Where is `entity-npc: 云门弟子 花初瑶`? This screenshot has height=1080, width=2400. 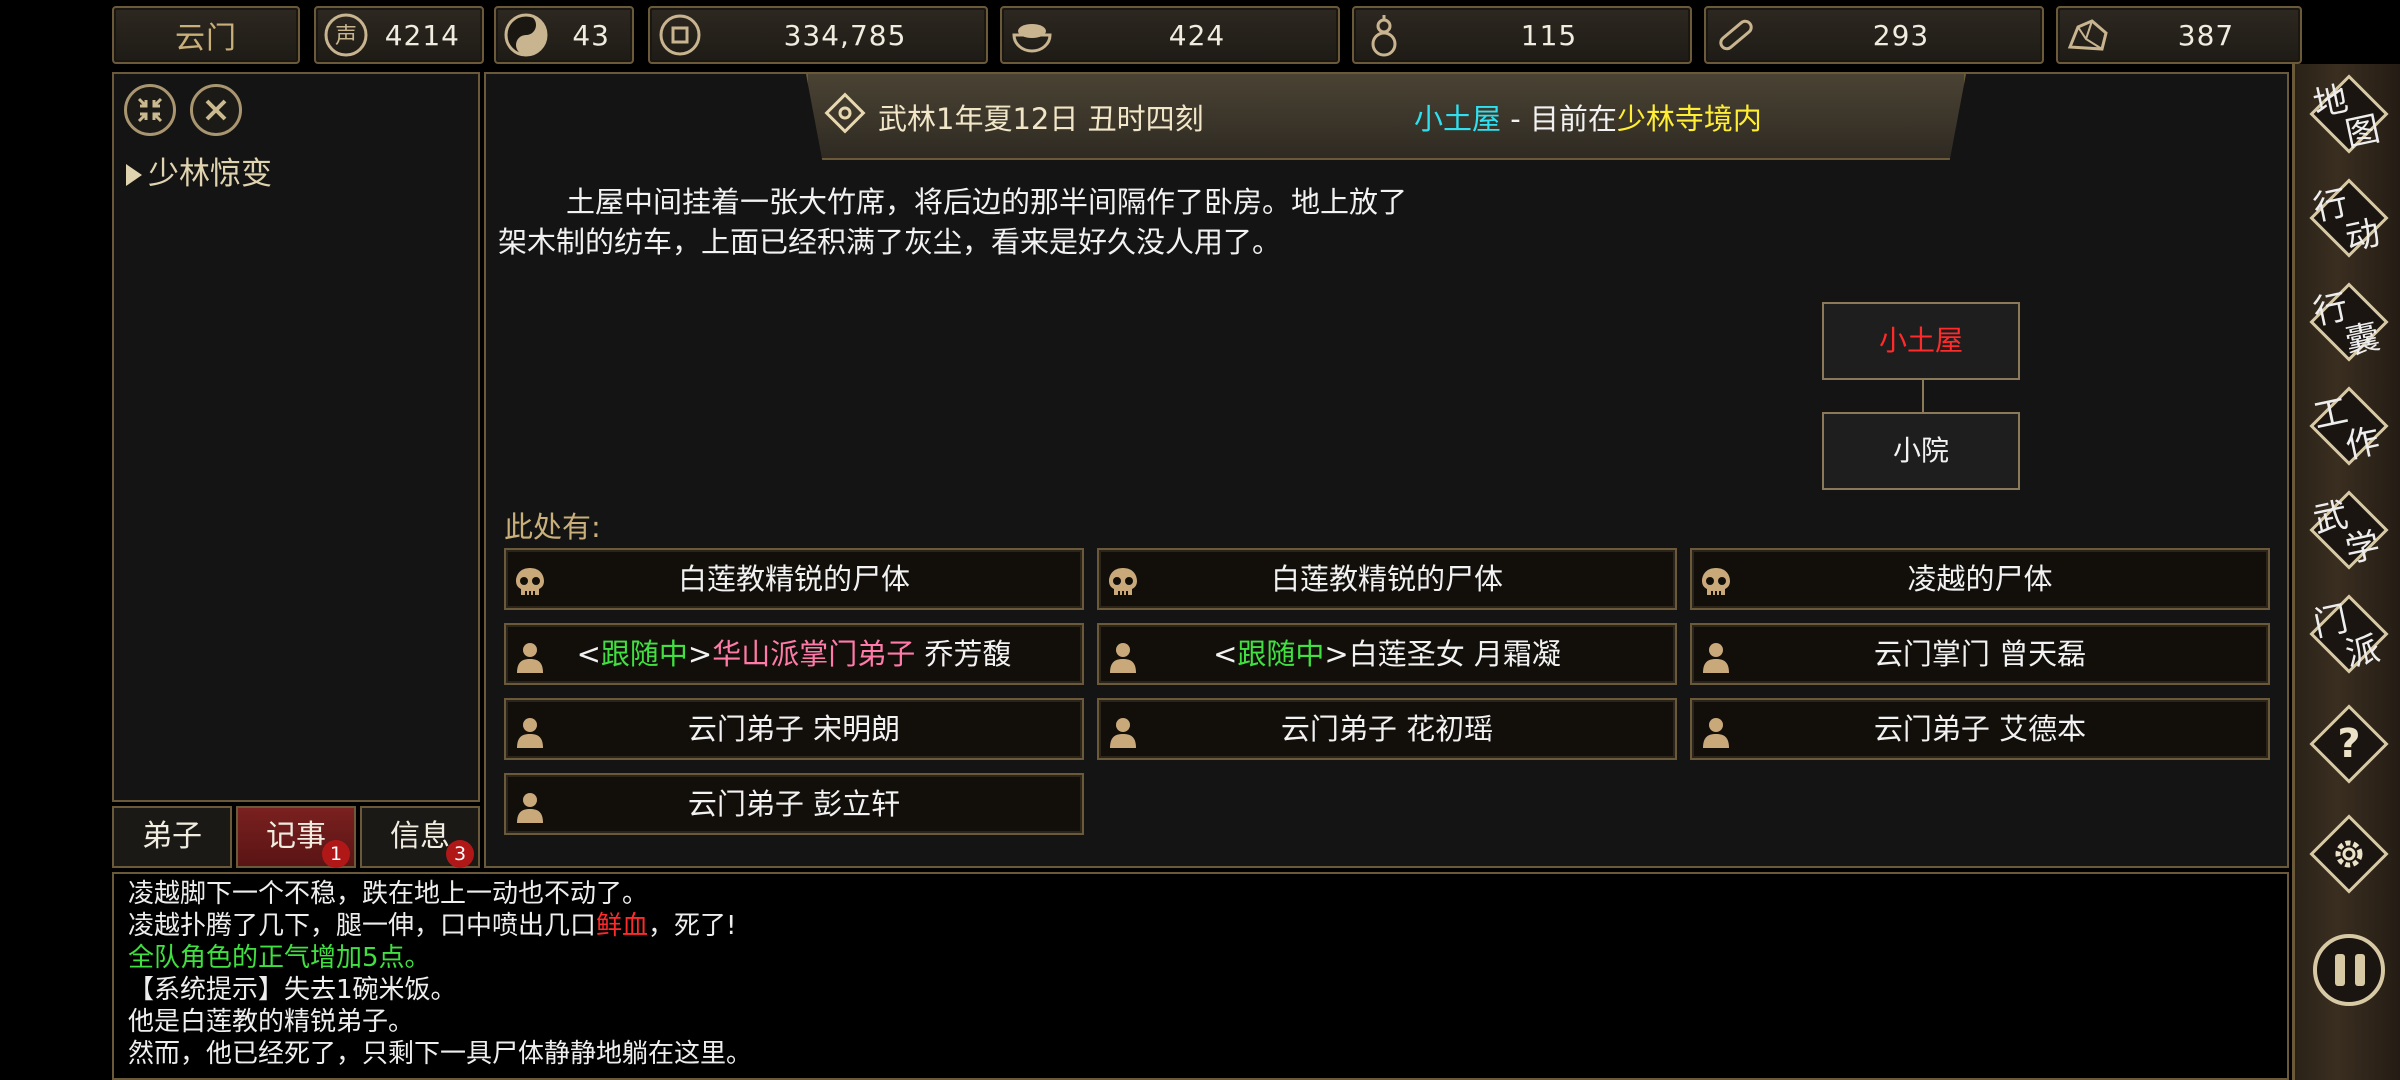
entity-npc: 云门弟子 花初瑶 is located at coordinates (1387, 729).